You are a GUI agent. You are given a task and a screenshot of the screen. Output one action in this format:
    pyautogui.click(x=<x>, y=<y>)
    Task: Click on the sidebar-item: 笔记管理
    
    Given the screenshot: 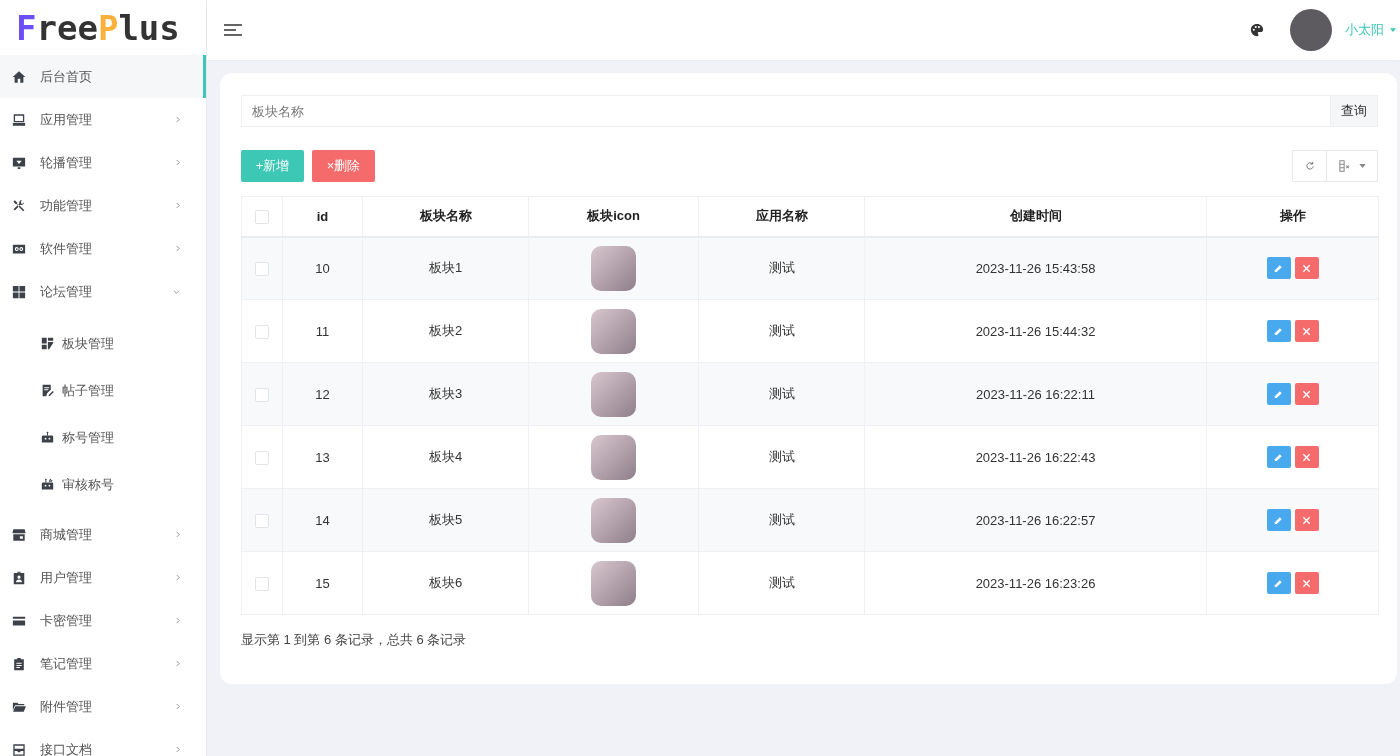 What is the action you would take?
    pyautogui.click(x=103, y=663)
    